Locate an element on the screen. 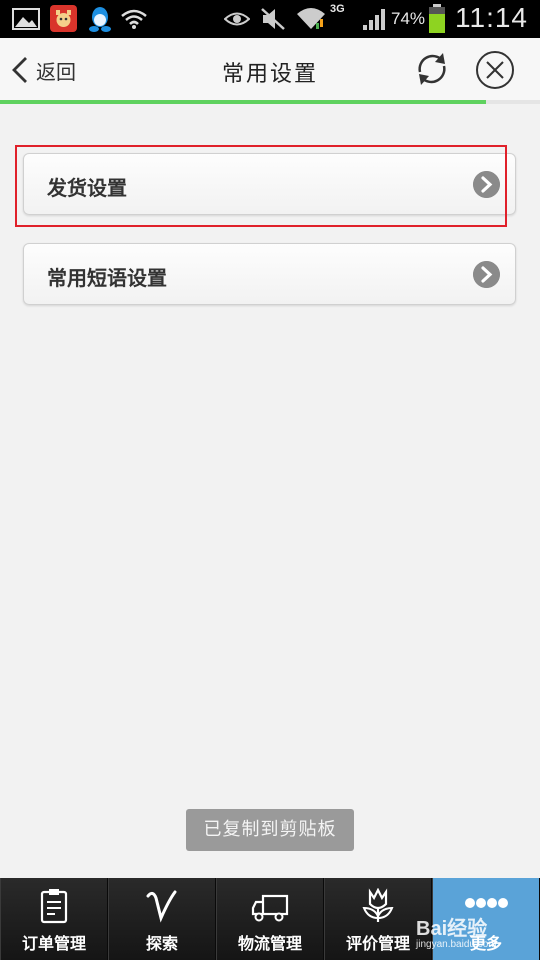  battery-icon is located at coordinates (437, 18).